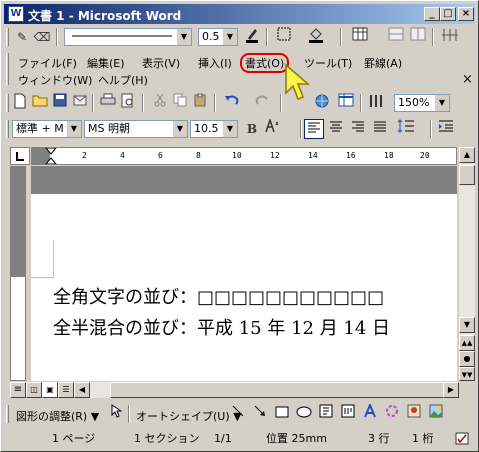  I want to click on document-line: 全半混合の並び：平成 15 年 12 月 14 日, so click(221, 327).